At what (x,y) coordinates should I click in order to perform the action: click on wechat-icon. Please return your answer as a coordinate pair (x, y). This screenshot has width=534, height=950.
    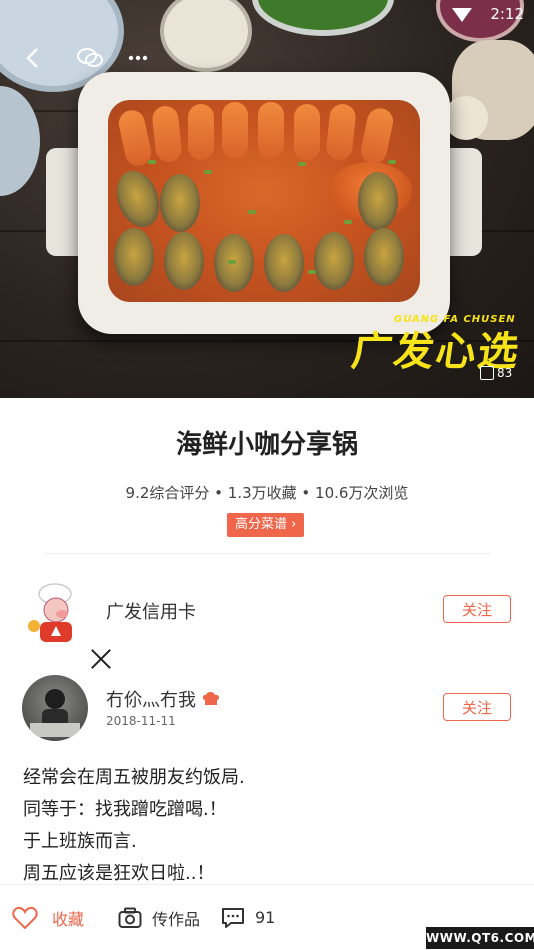
    Looking at the image, I should click on (90, 57).